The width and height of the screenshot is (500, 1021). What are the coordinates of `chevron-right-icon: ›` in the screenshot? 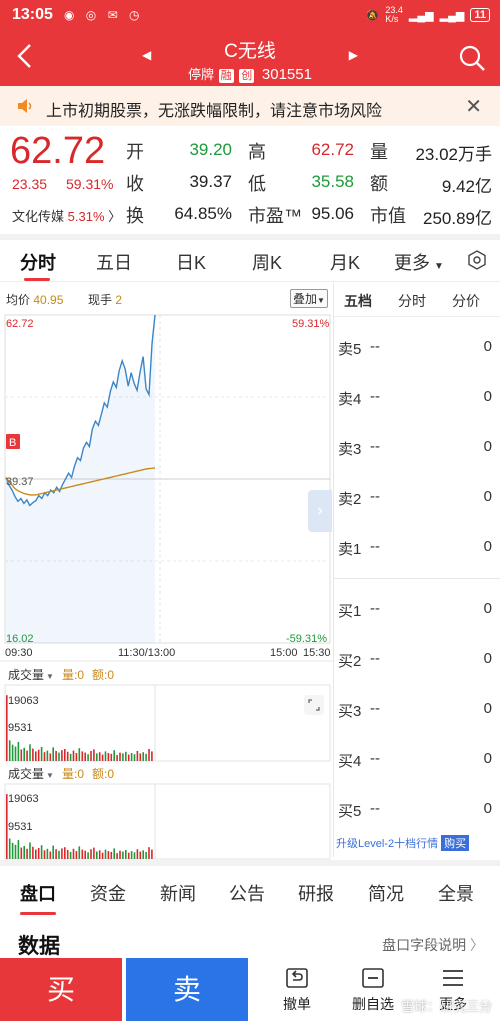 It's located at (320, 511).